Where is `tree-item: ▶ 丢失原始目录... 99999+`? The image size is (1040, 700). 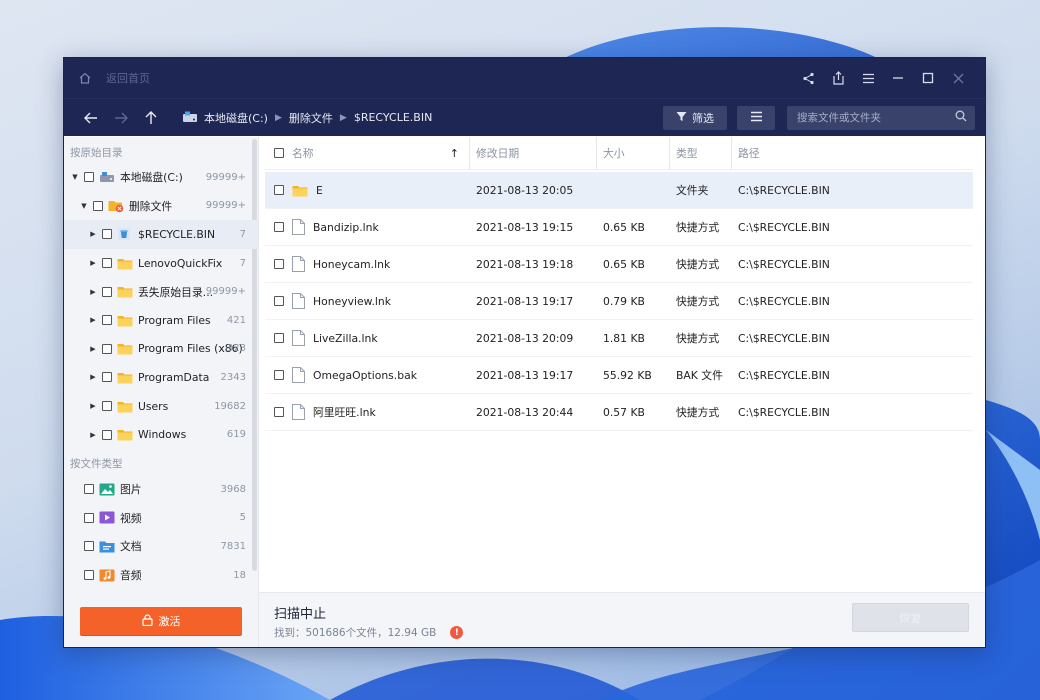
tree-item: ▶ 丢失原始目录... 99999+ is located at coordinates (161, 291).